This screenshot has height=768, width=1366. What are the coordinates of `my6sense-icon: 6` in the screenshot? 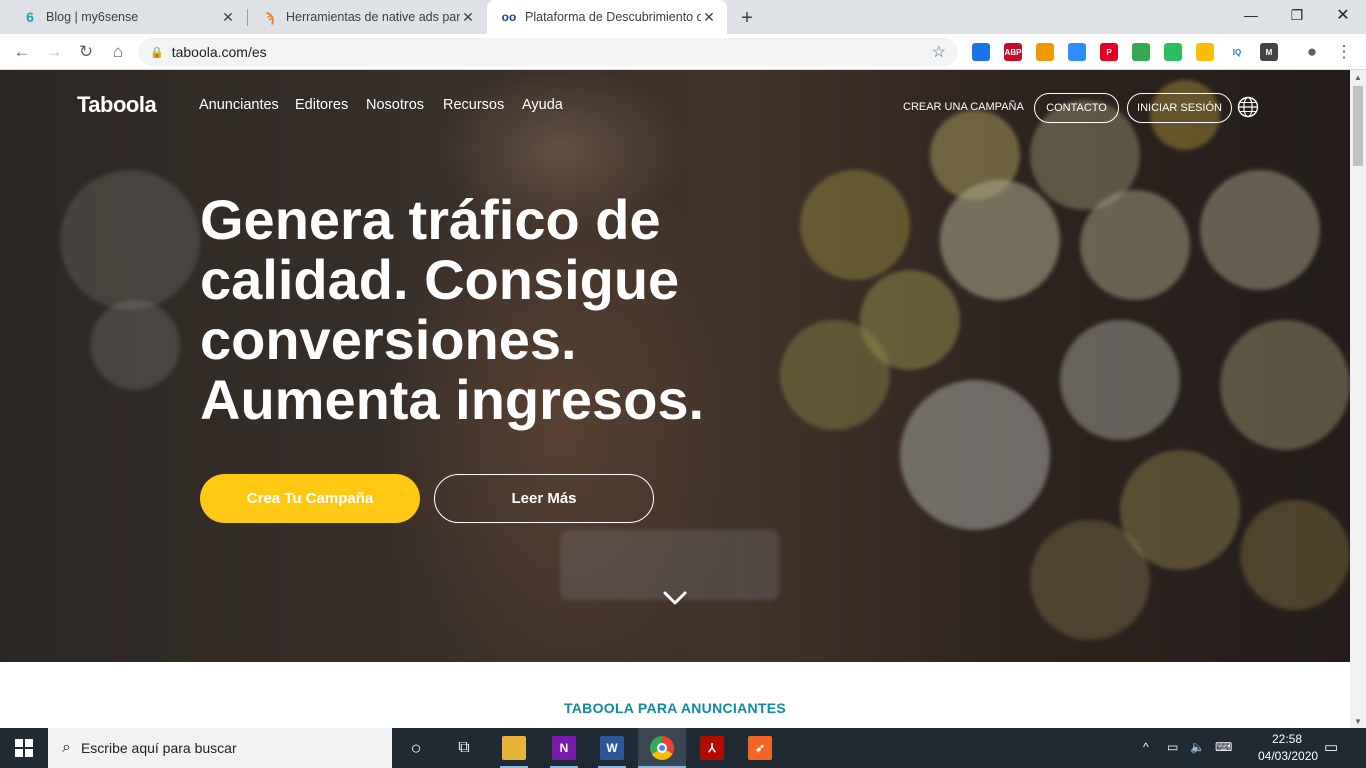 It's located at (30, 17).